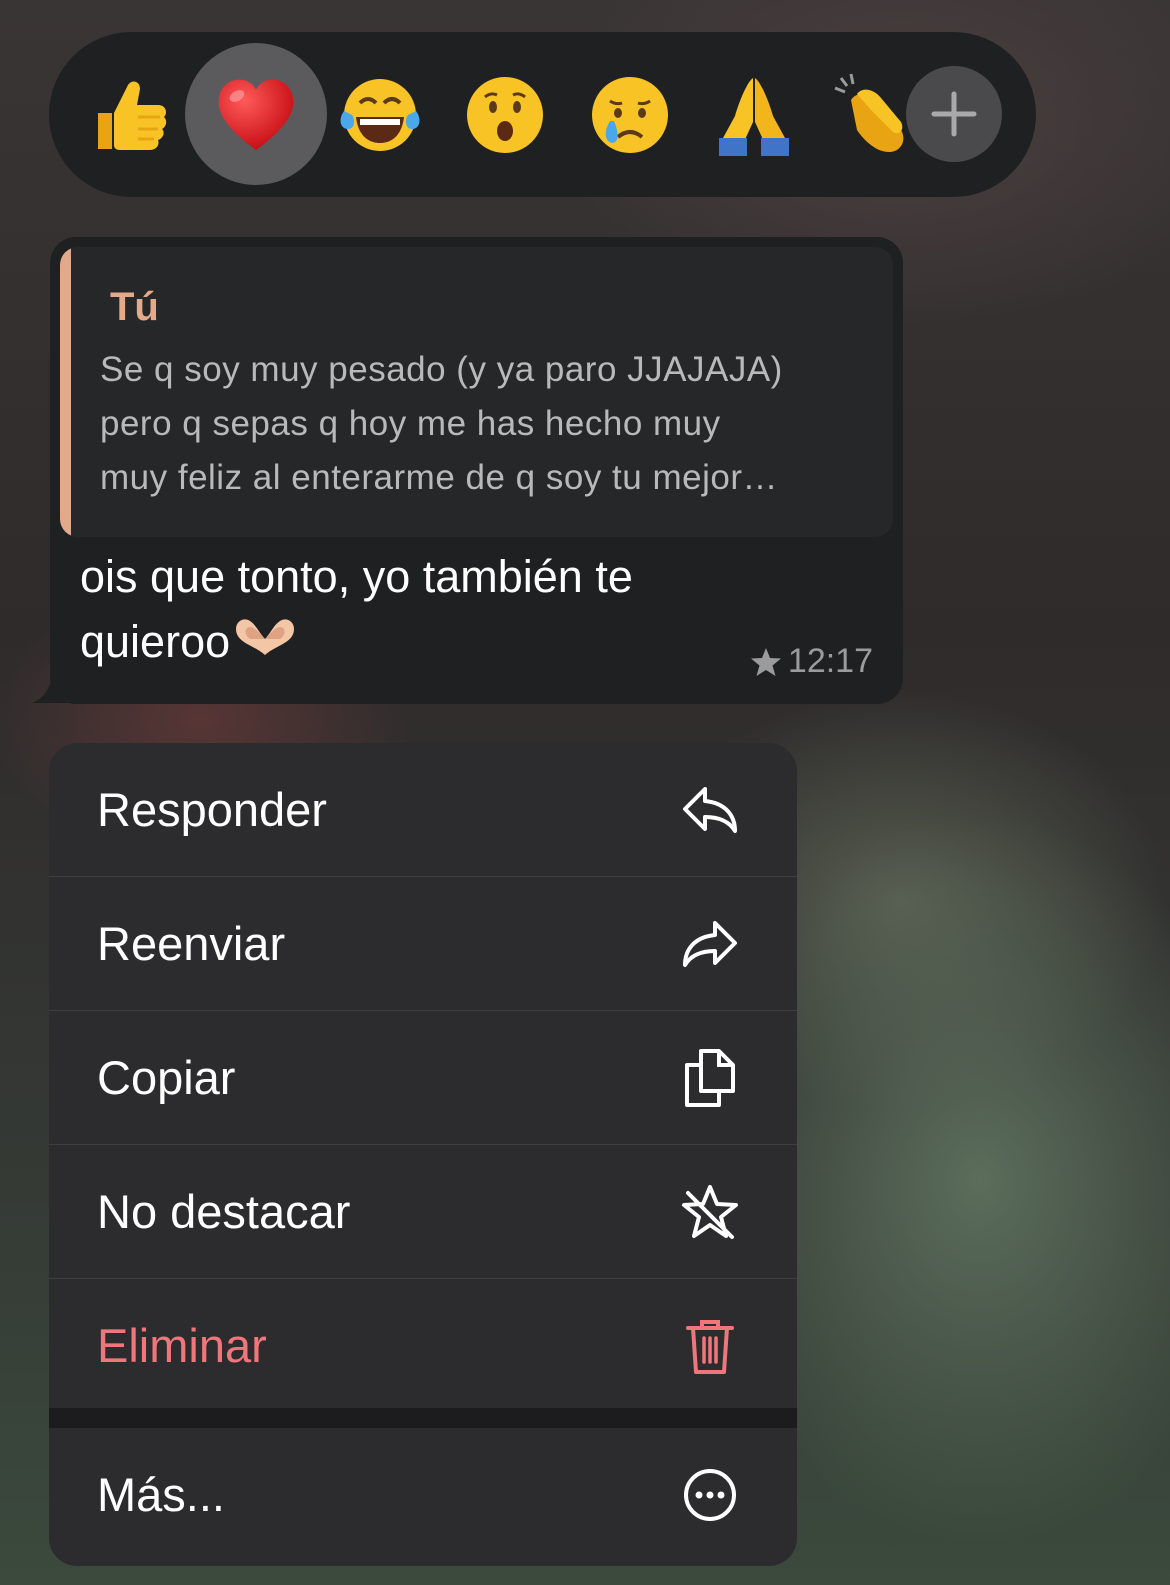  I want to click on star-icon, so click(765, 661).